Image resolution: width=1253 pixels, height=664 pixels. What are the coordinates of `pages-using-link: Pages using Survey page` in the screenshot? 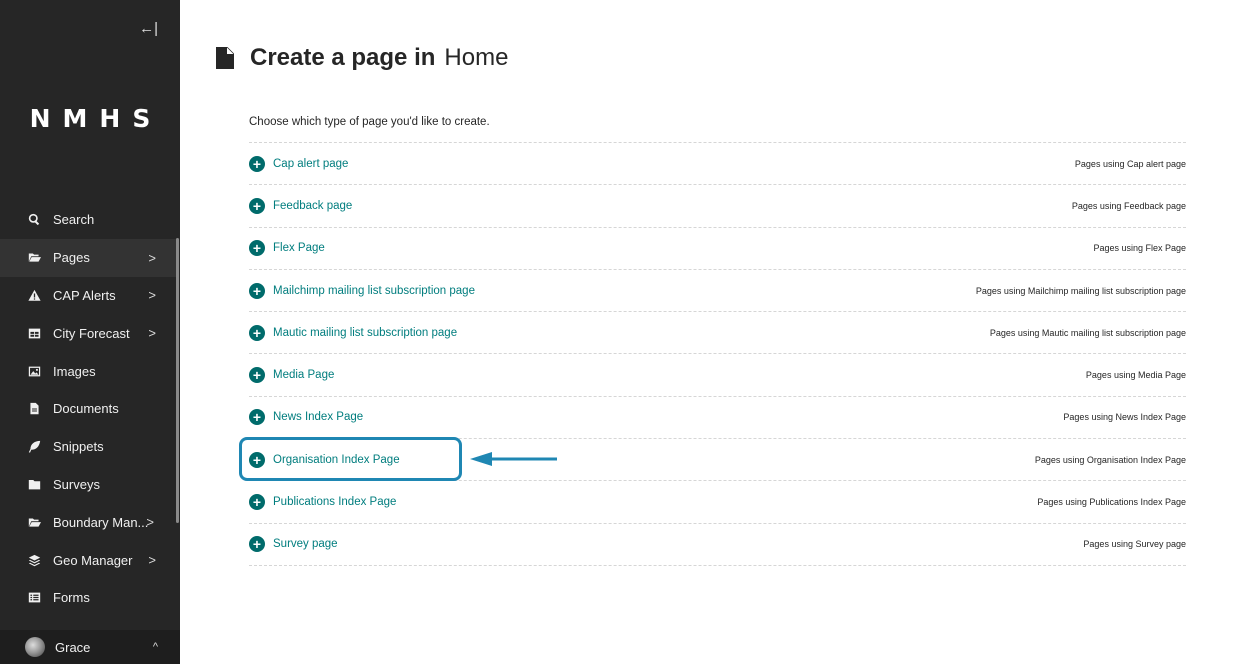 It's located at (1134, 544).